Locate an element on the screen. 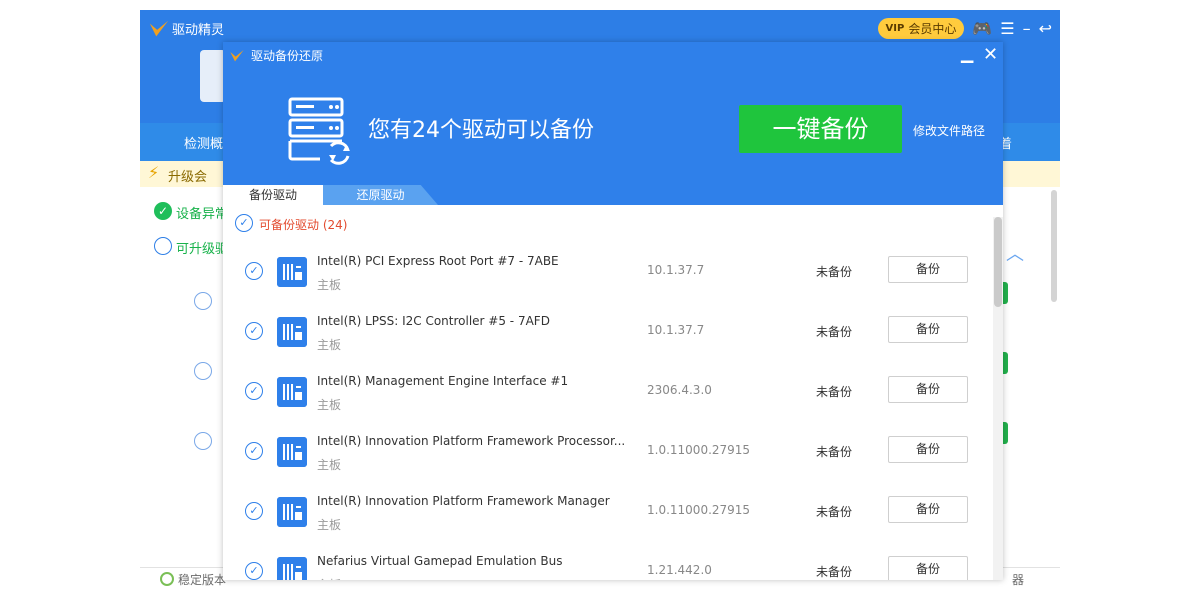 The image size is (1200, 600). stable-version-text: 稳定版本 is located at coordinates (202, 580).